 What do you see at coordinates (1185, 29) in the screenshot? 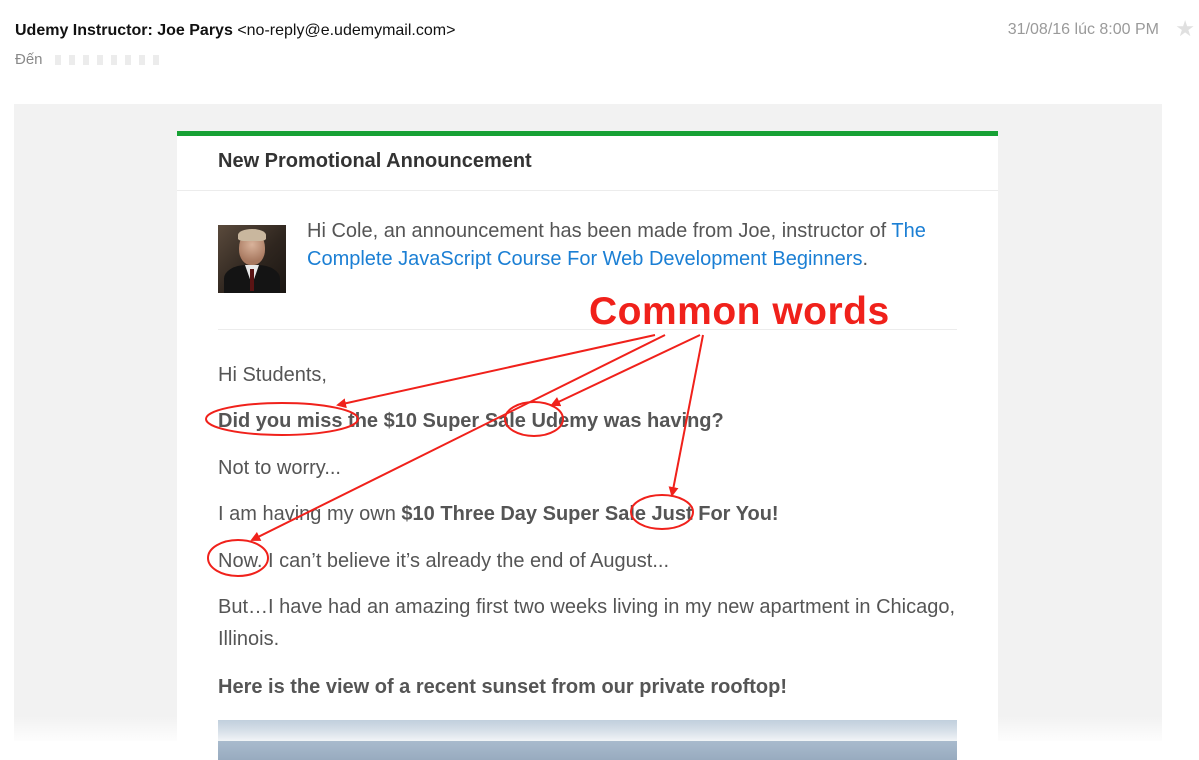
I see `star-icon: ★` at bounding box center [1185, 29].